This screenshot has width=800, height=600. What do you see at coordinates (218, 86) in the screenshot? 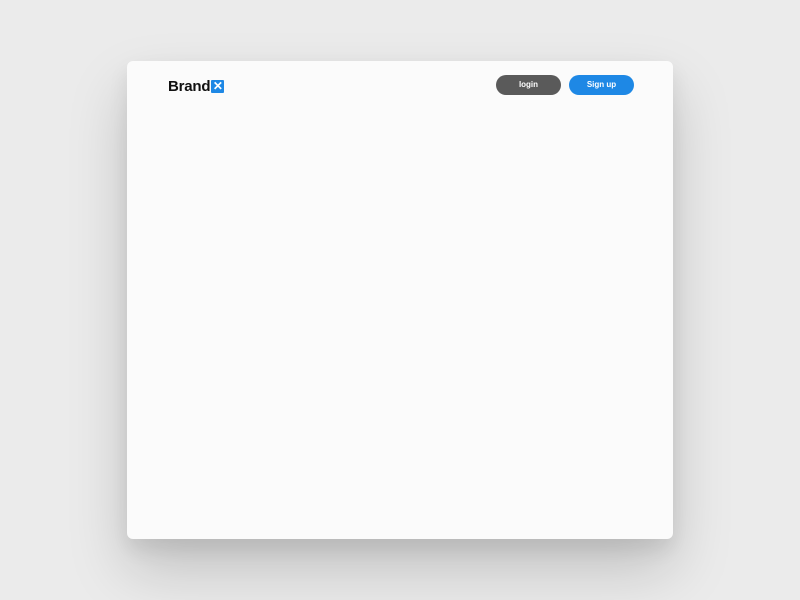
I see `brand-x-icon: ✕` at bounding box center [218, 86].